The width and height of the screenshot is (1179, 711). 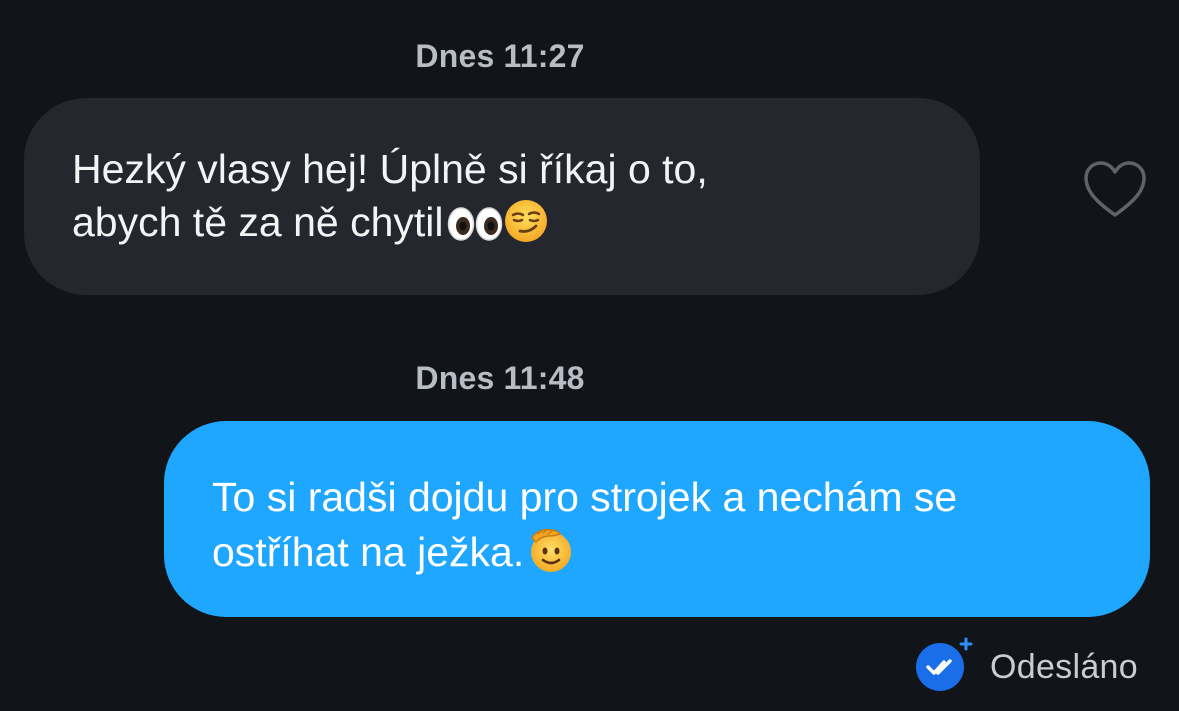 I want to click on saluting-face-emoji-icon, so click(x=550, y=555).